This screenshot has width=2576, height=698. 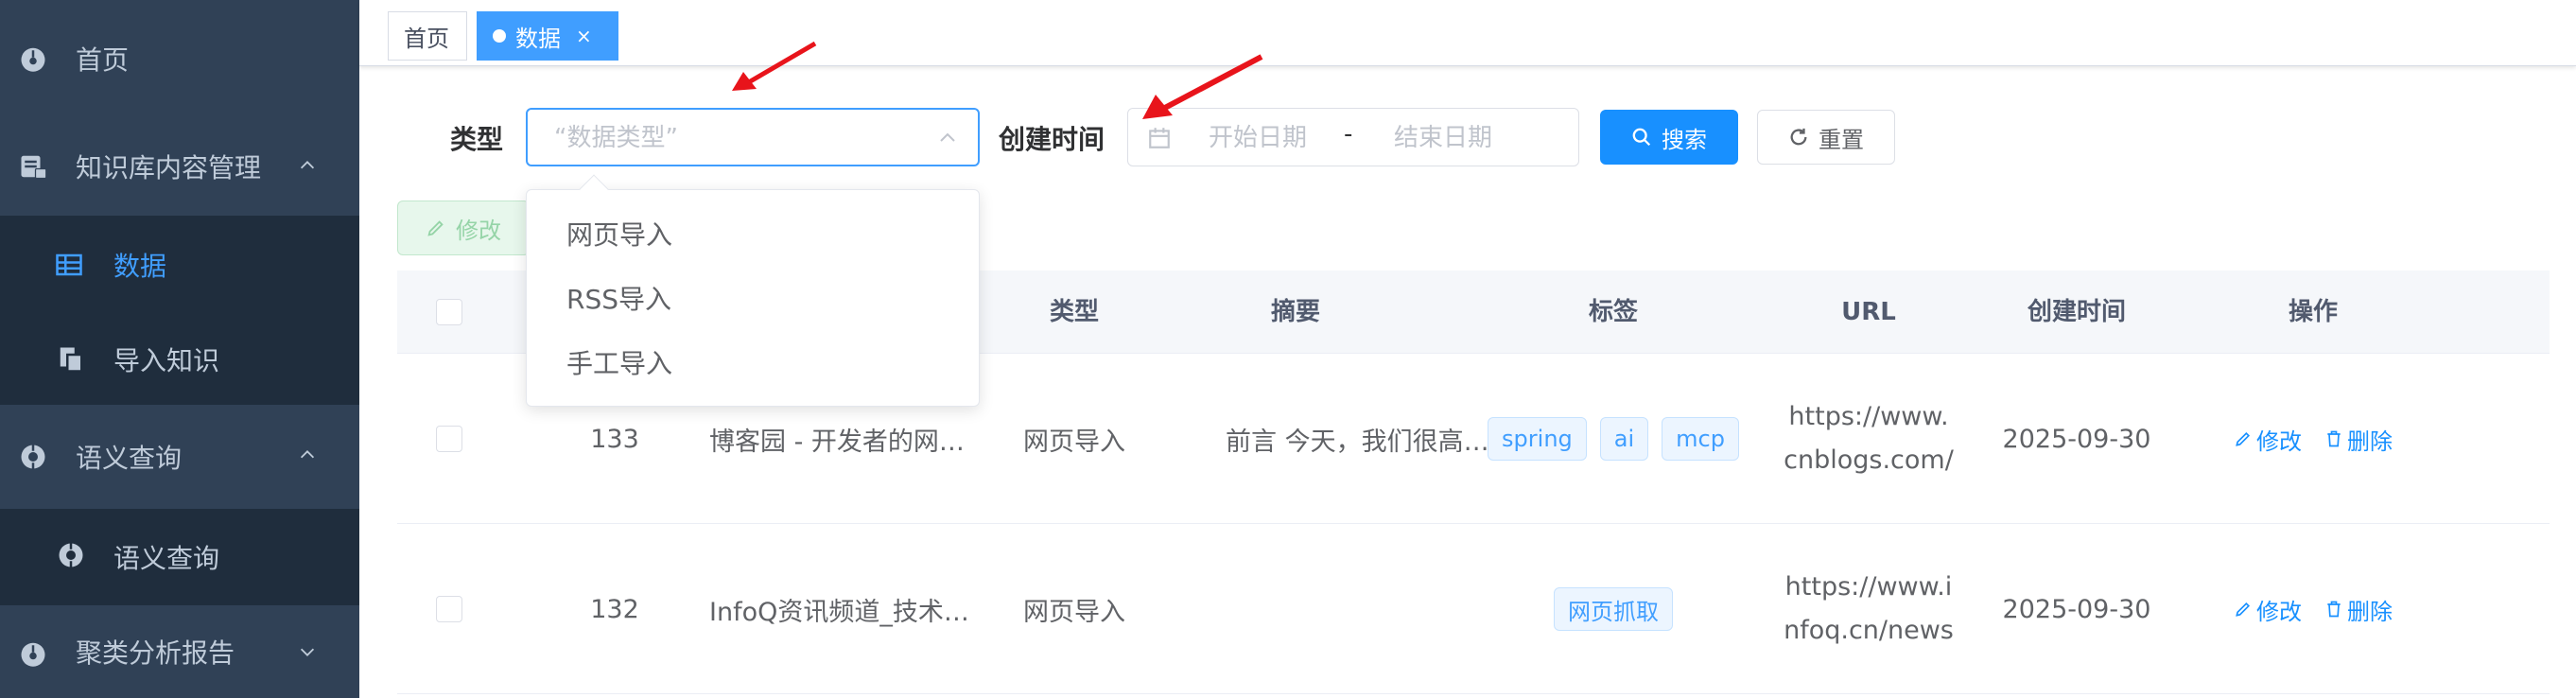 What do you see at coordinates (1258, 138) in the screenshot?
I see `start-date-input` at bounding box center [1258, 138].